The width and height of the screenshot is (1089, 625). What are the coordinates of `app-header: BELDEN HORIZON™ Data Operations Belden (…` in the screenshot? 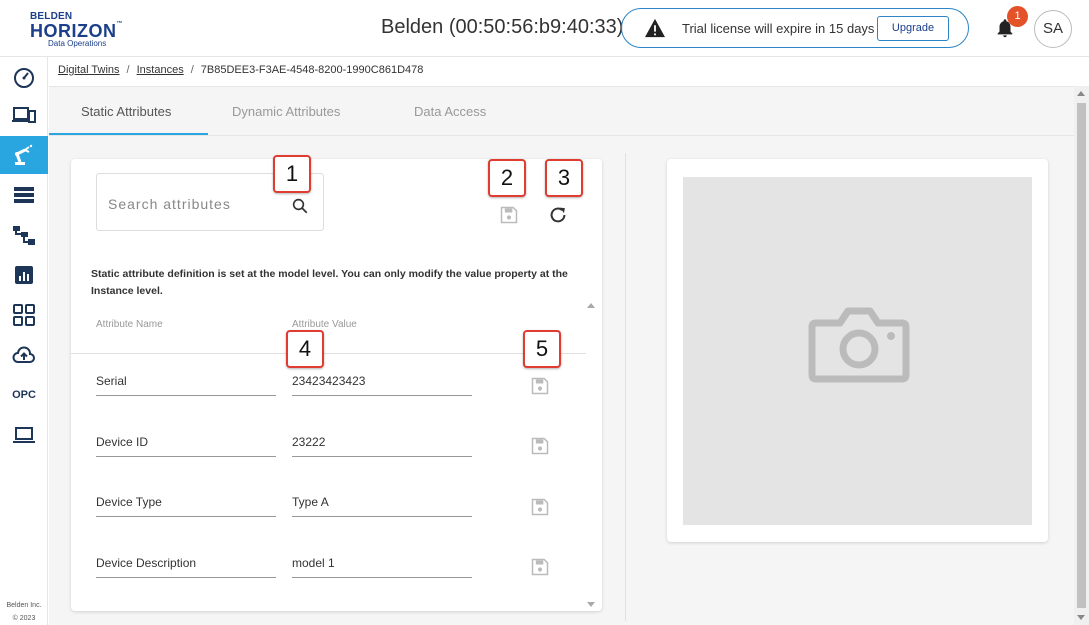 It's located at (544, 28).